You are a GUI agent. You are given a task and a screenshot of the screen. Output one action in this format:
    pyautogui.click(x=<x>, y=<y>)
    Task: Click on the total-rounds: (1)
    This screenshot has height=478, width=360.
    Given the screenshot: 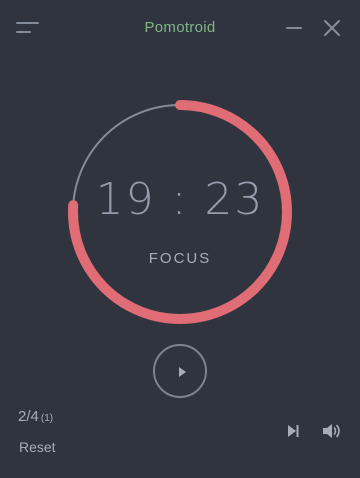 What is the action you would take?
    pyautogui.click(x=47, y=418)
    